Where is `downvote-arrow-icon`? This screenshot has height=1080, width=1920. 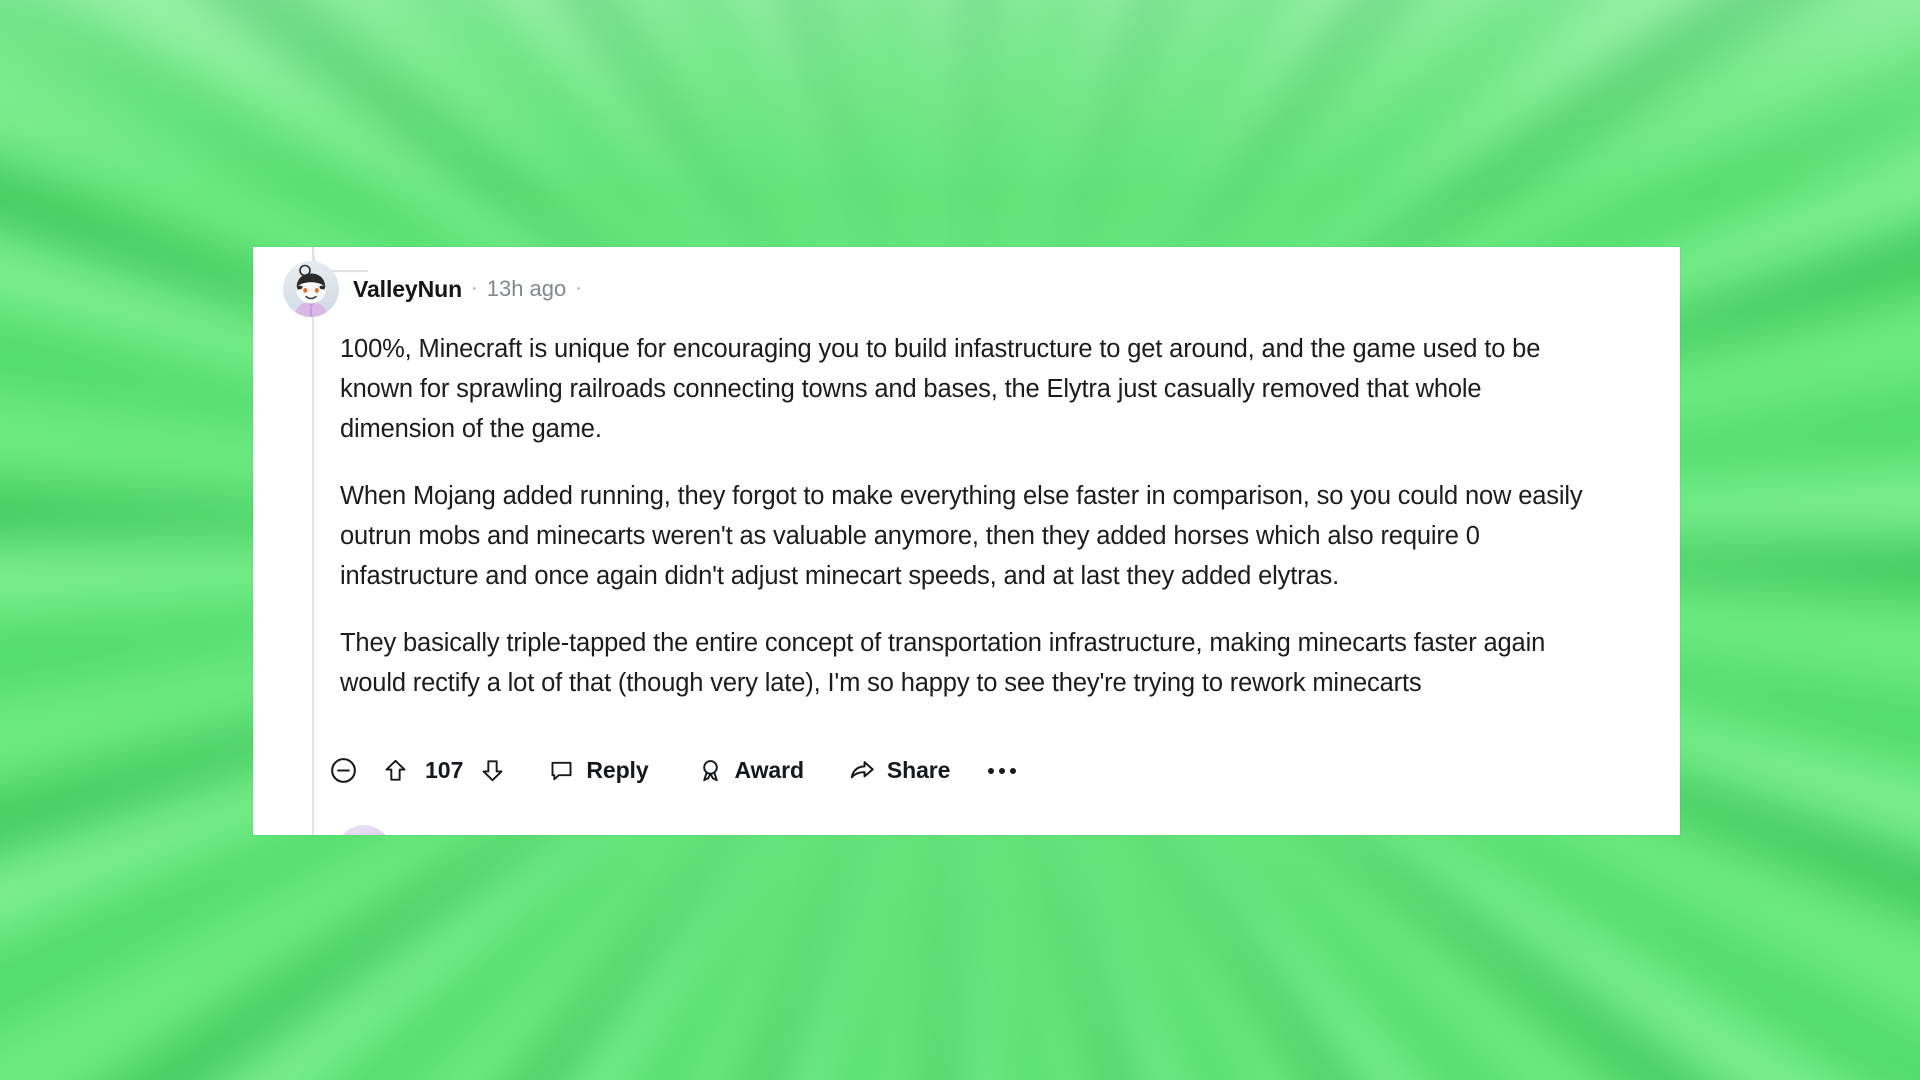 downvote-arrow-icon is located at coordinates (492, 771).